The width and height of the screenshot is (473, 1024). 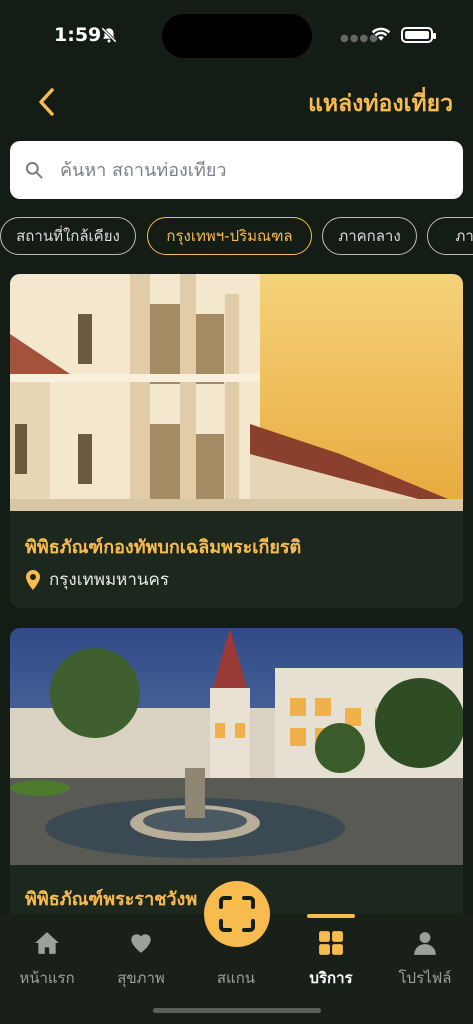 I want to click on grid-icon, so click(x=331, y=943).